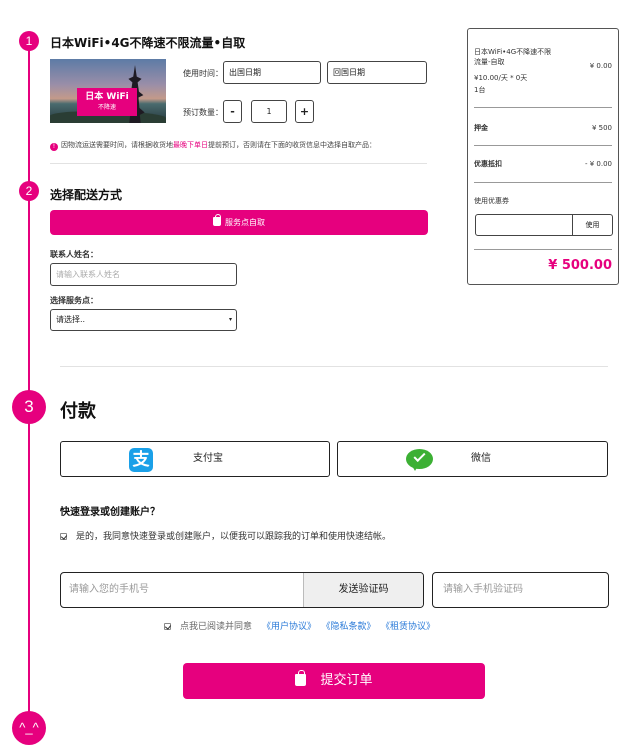 The image size is (640, 752). I want to click on contact-label: 联系人姓名：, so click(74, 254).